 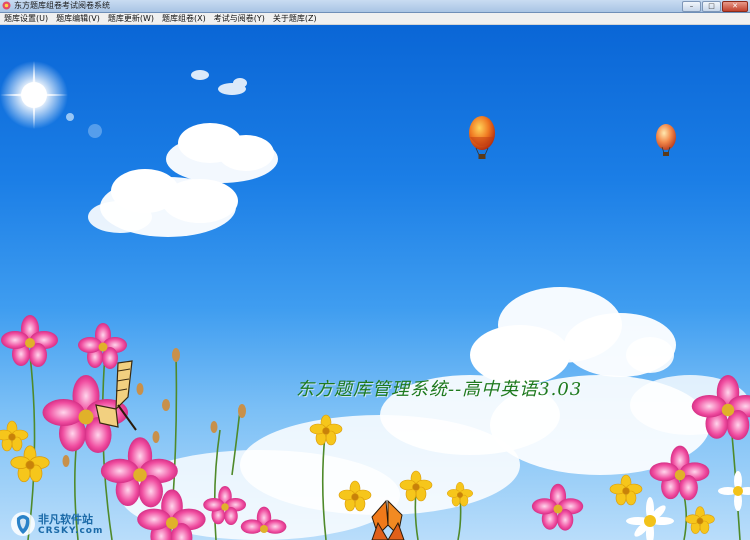 I want to click on menu-item-bank-edit: 题库编辑(V), so click(x=78, y=18).